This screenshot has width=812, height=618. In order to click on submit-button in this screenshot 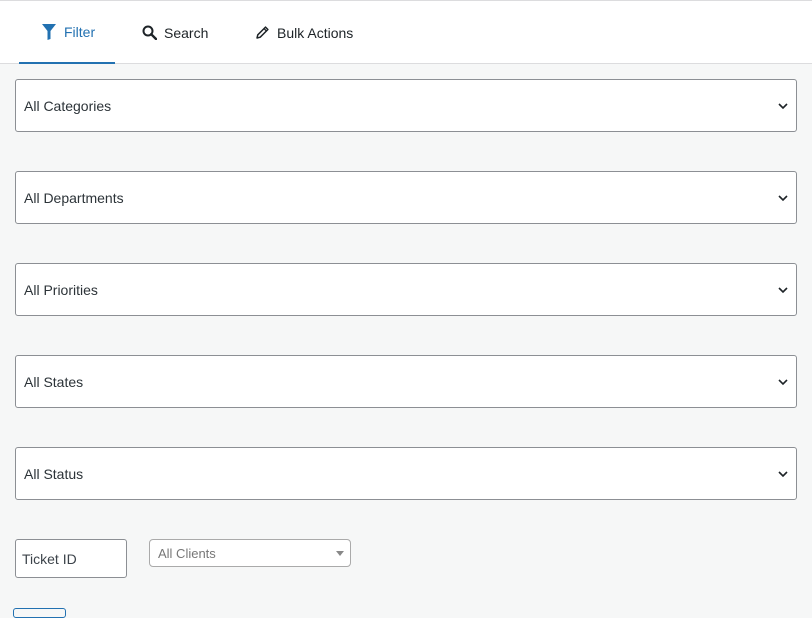, I will do `click(39, 613)`.